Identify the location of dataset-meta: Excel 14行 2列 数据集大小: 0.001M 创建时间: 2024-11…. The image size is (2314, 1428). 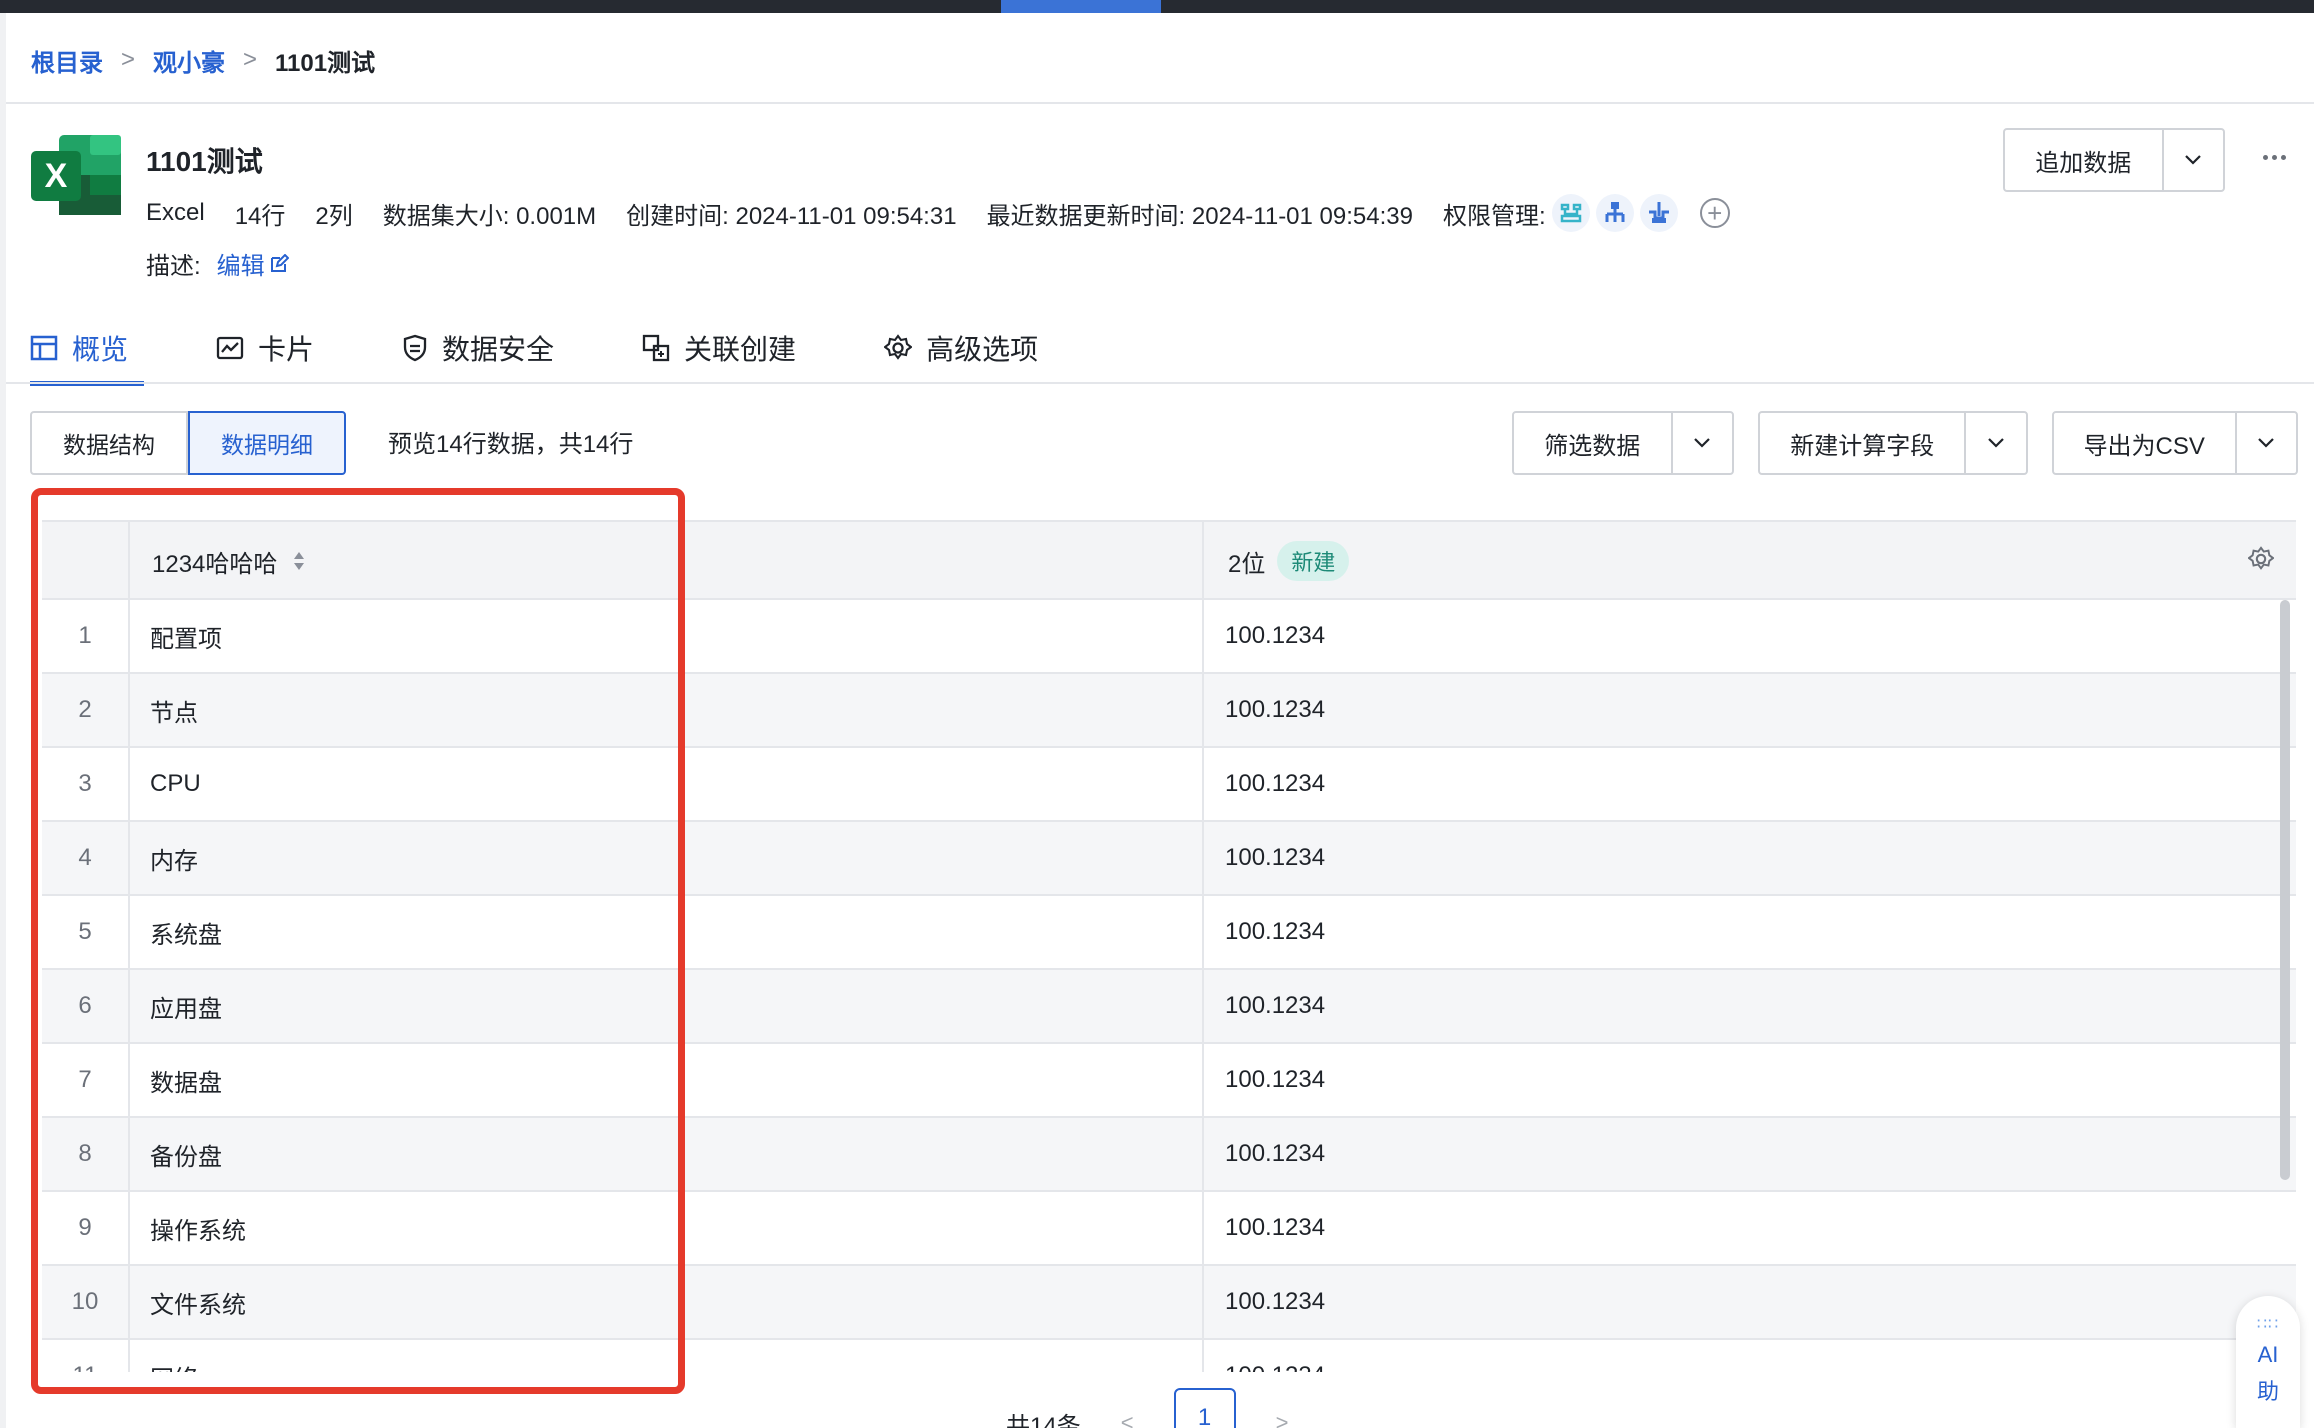
(938, 213).